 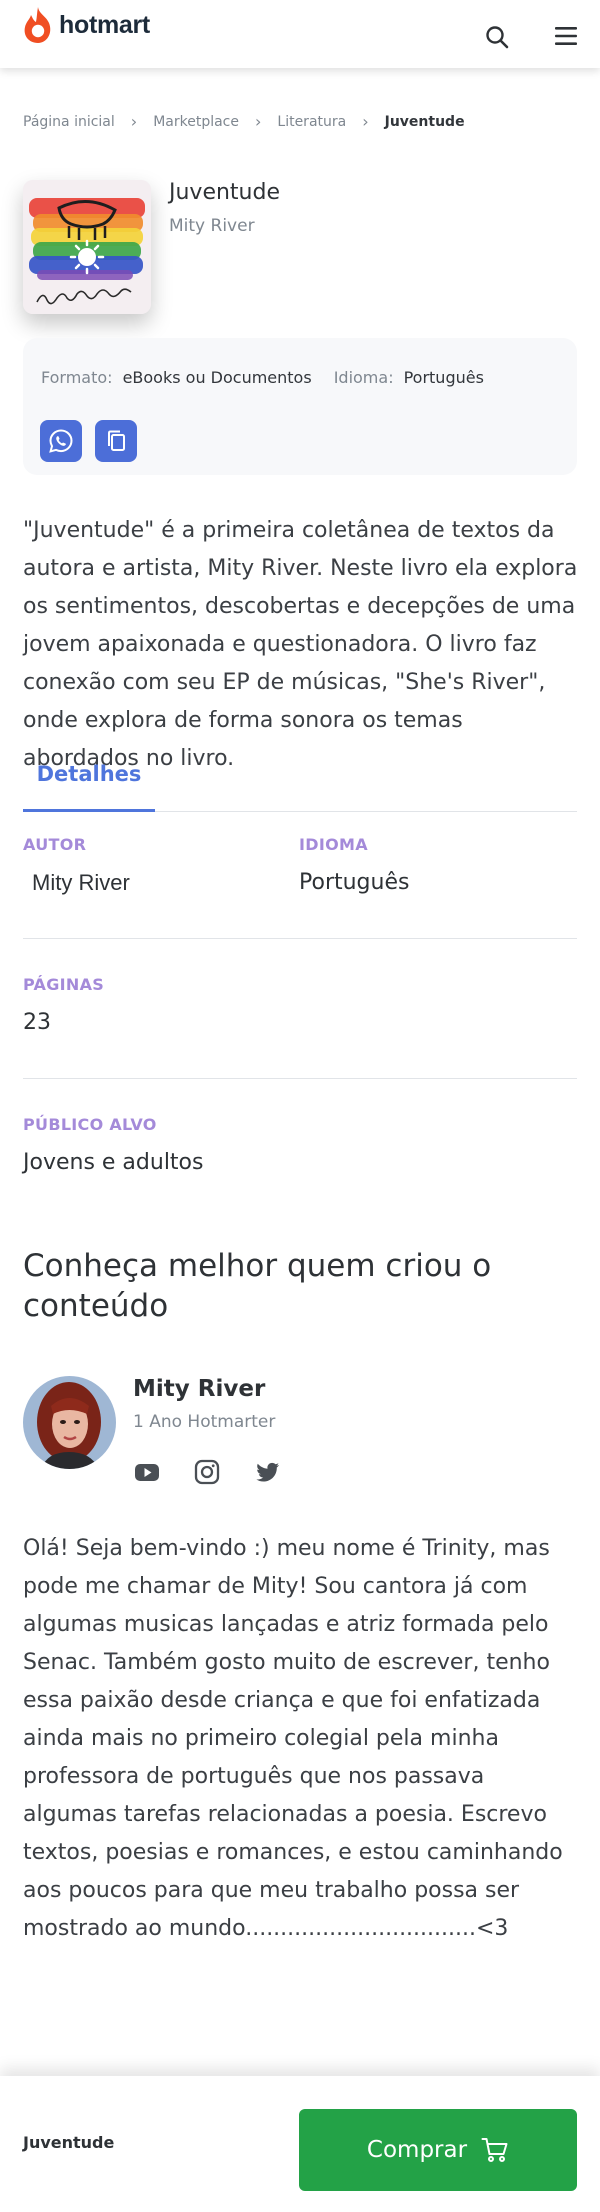 What do you see at coordinates (300, 34) in the screenshot?
I see `top-header: hotmart` at bounding box center [300, 34].